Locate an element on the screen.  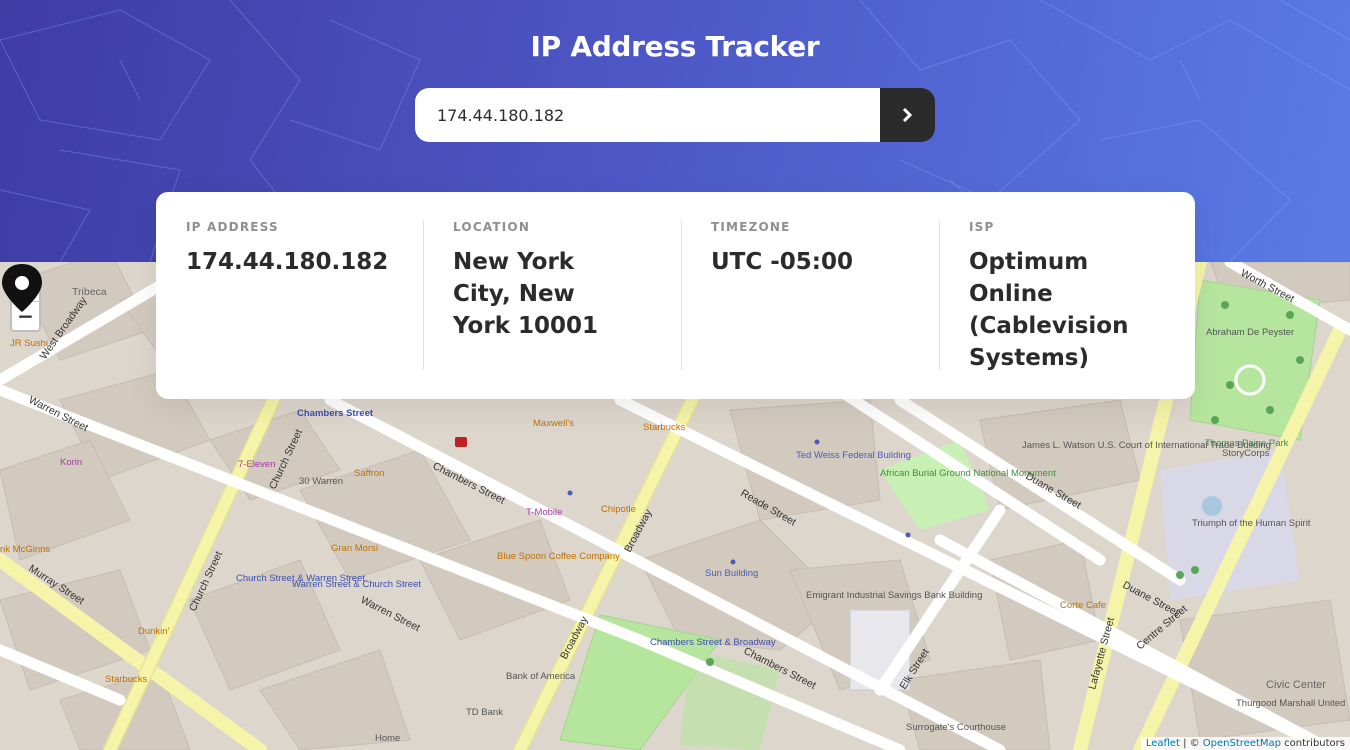
map-label-warren-church: Warren Street & Church Street is located at coordinates (356, 584).